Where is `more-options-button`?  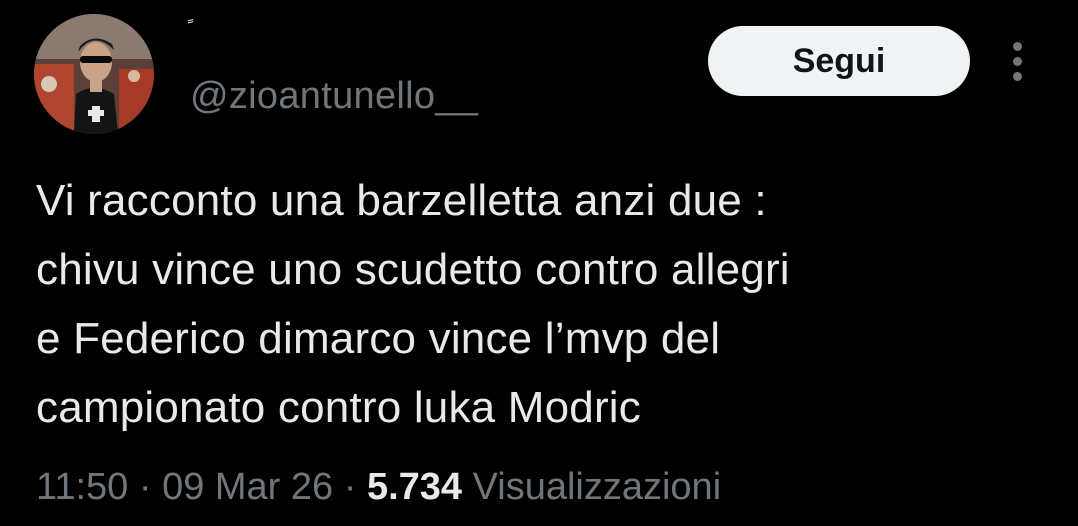
more-options-button is located at coordinates (1017, 62).